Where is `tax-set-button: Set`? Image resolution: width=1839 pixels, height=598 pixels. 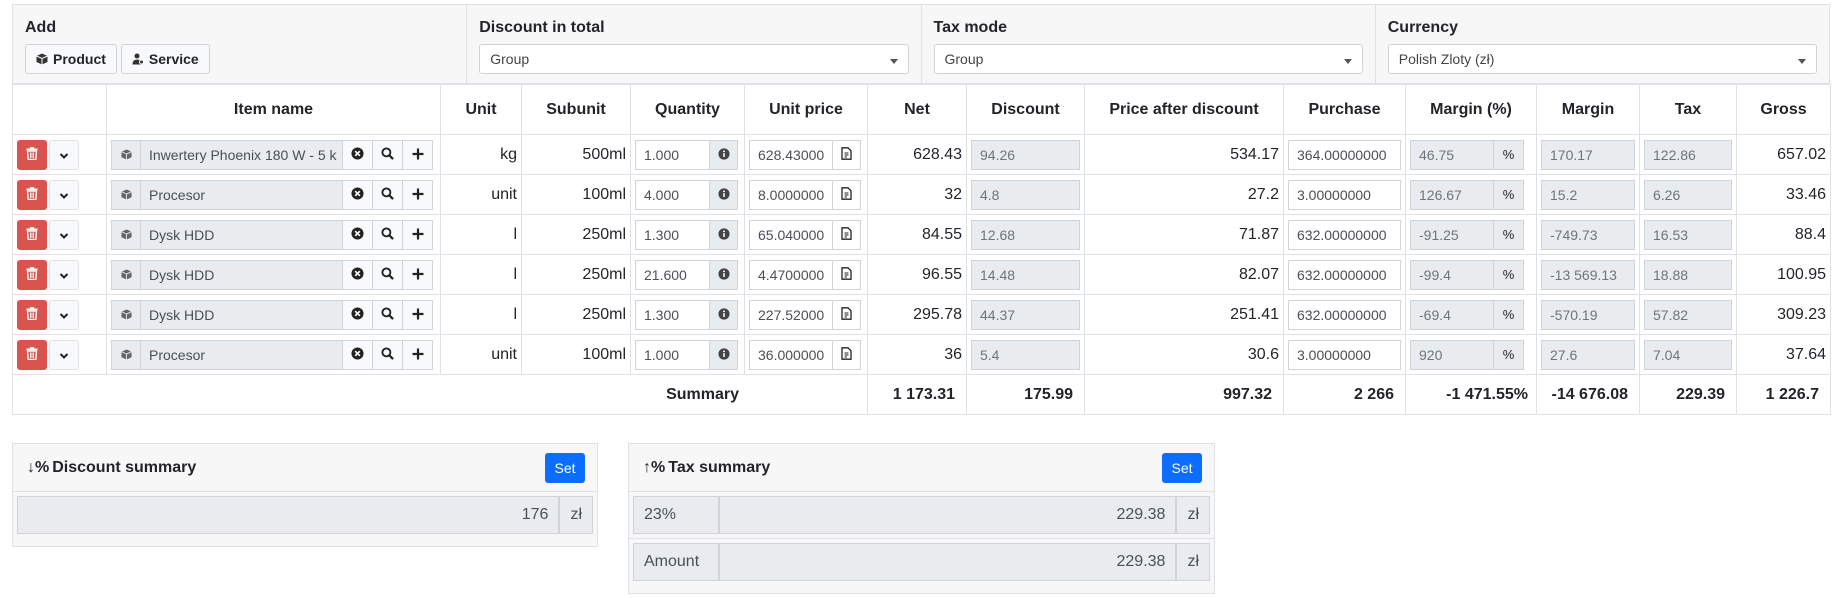 tax-set-button: Set is located at coordinates (1182, 467).